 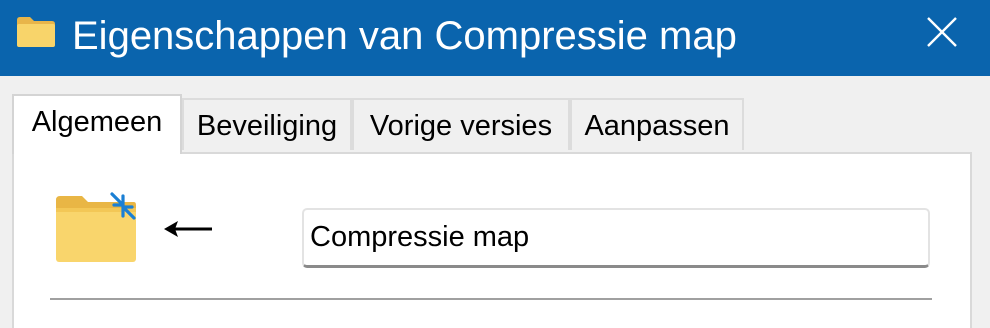 What do you see at coordinates (96, 227) in the screenshot?
I see `compressed-folder-icon` at bounding box center [96, 227].